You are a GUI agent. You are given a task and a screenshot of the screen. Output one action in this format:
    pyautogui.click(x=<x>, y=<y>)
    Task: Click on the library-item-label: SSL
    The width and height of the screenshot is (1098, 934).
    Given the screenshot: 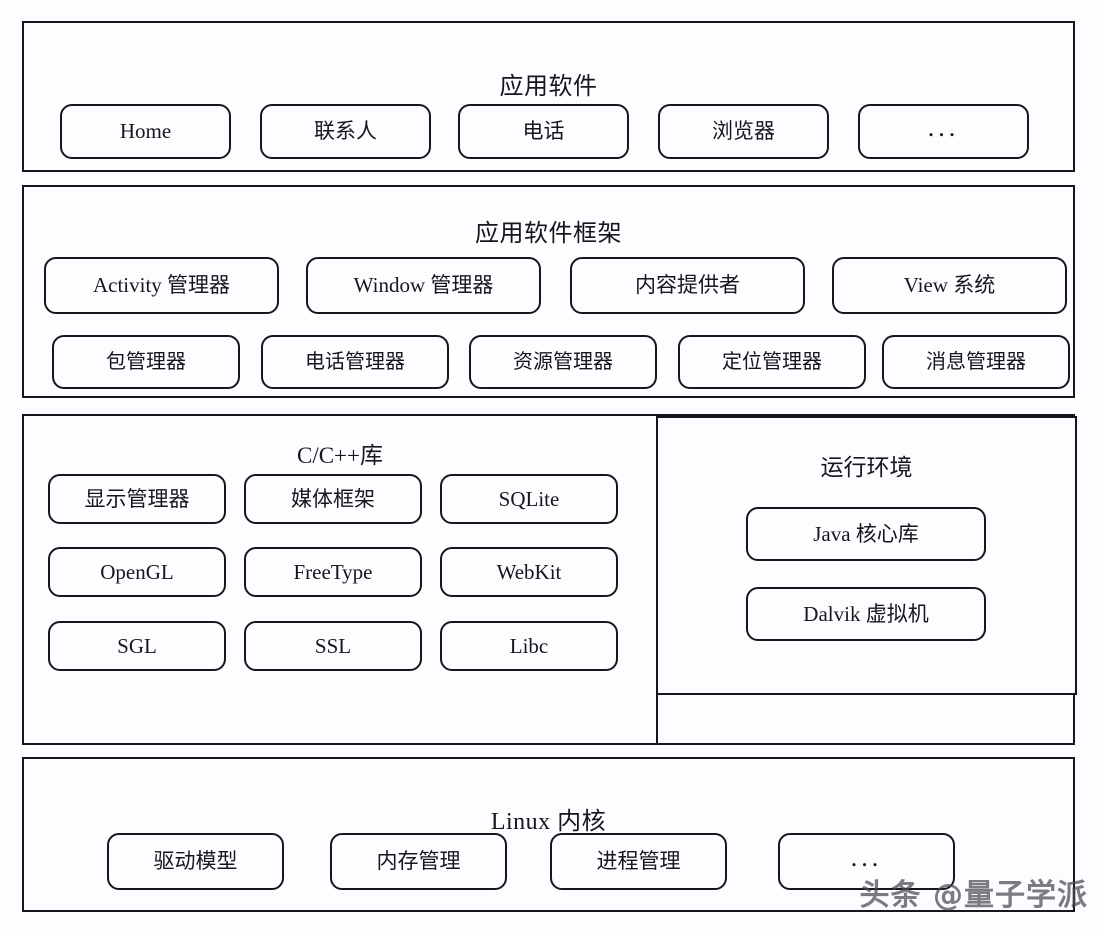 What is the action you would take?
    pyautogui.click(x=333, y=645)
    